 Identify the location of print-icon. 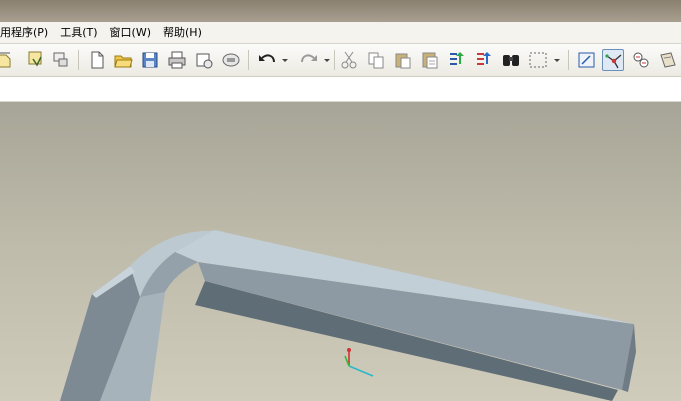
(177, 60).